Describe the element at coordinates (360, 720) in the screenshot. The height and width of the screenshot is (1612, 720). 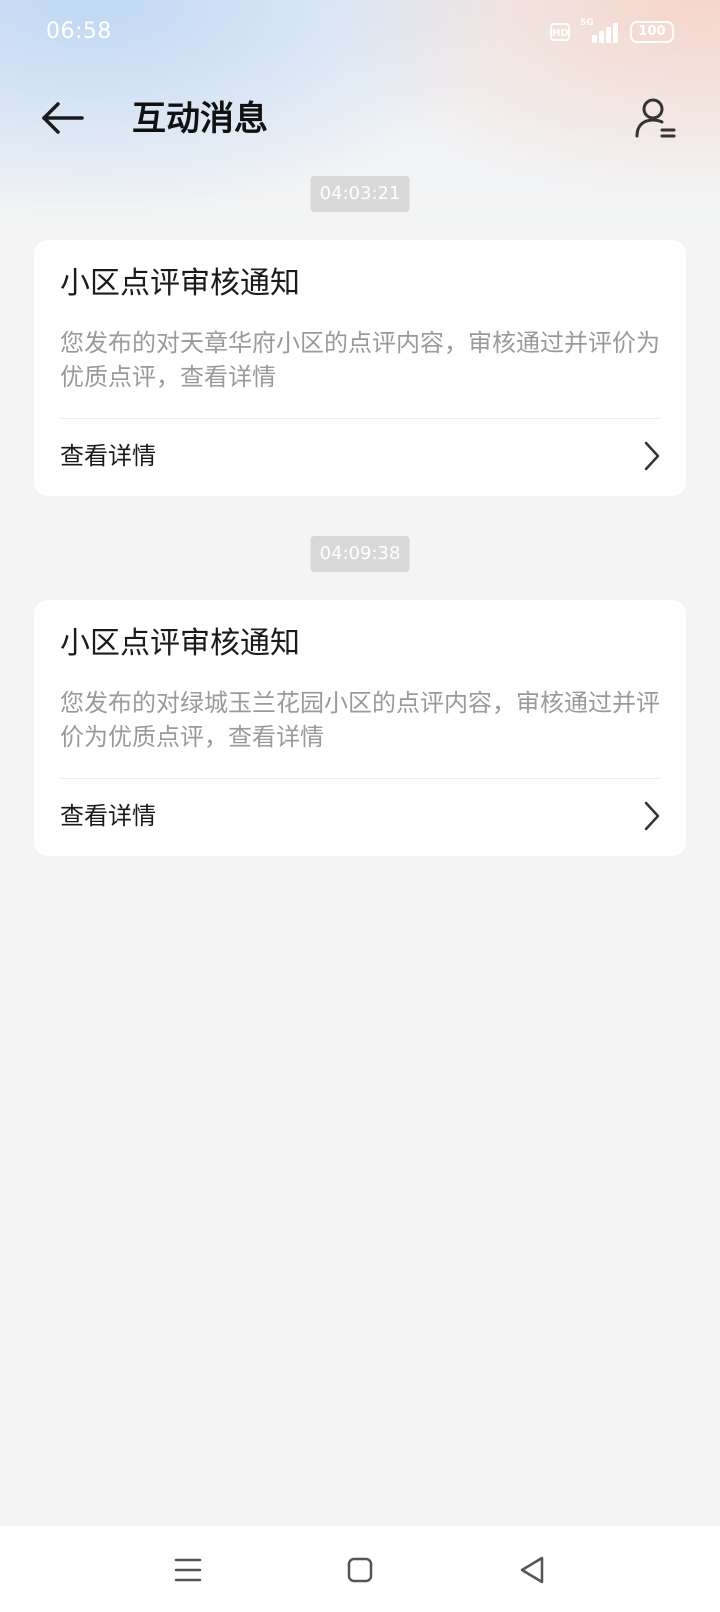
I see `message-body: 您发布的对绿城玉兰花园小区的点评内容，审核通过并评价为优质点评，查看详情` at that location.